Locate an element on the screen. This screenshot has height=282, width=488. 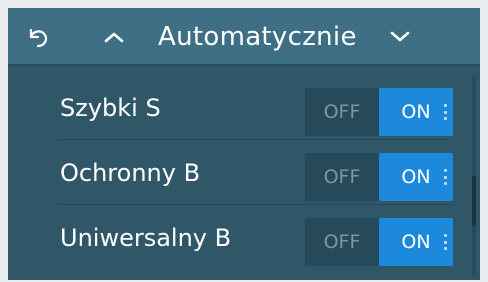
chevron-down-icon is located at coordinates (400, 36).